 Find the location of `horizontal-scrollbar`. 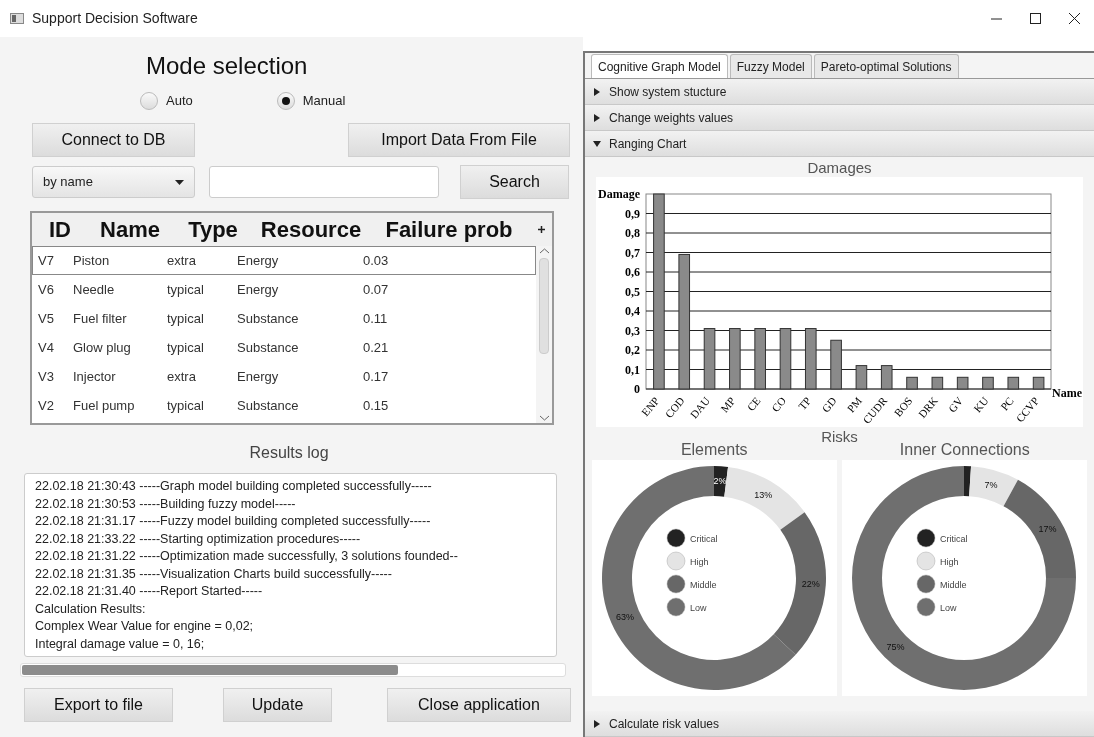

horizontal-scrollbar is located at coordinates (293, 670).